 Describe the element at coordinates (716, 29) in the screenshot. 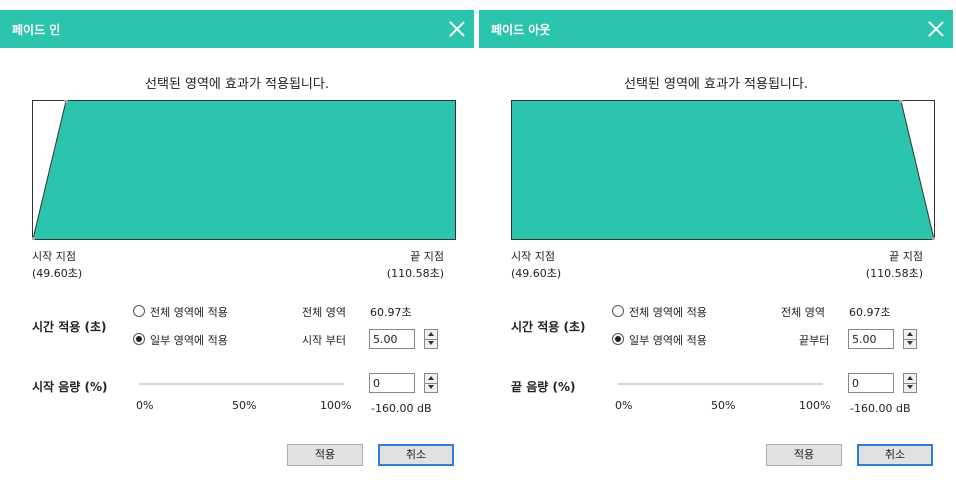

I see `title-bar: 페이드 아웃` at that location.